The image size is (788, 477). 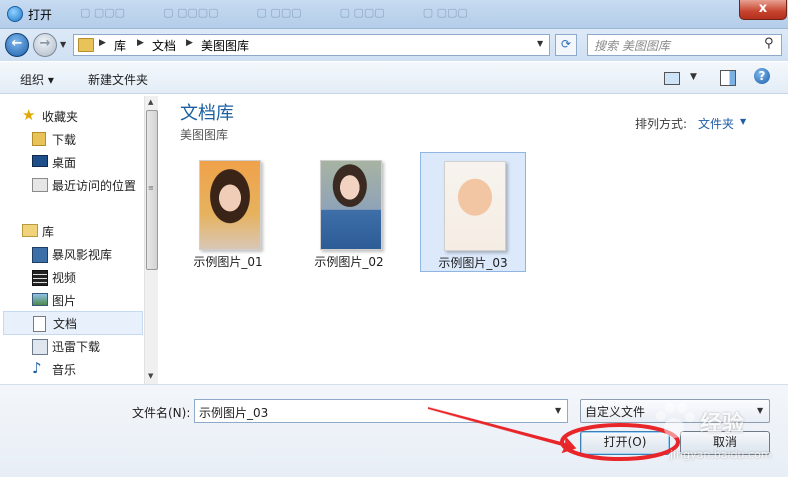 I want to click on sidebar-scrollbar: ▲ ≡ ▼, so click(x=151, y=240).